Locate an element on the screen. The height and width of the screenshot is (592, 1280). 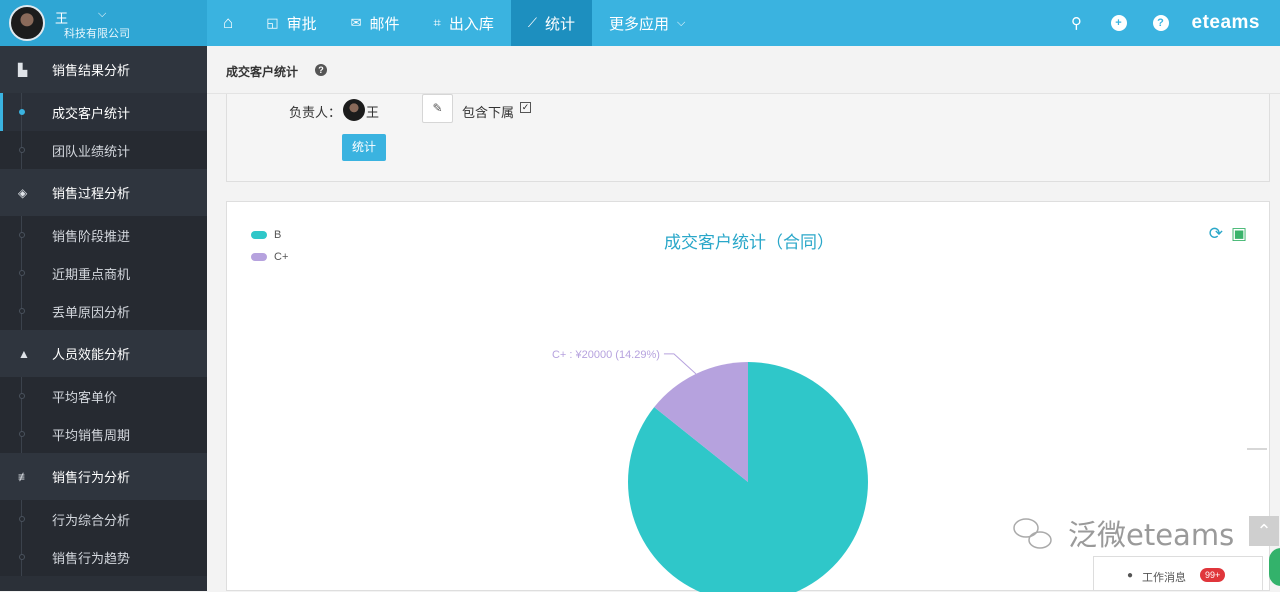
scroll-top-button: ⌃ is located at coordinates (1264, 531).